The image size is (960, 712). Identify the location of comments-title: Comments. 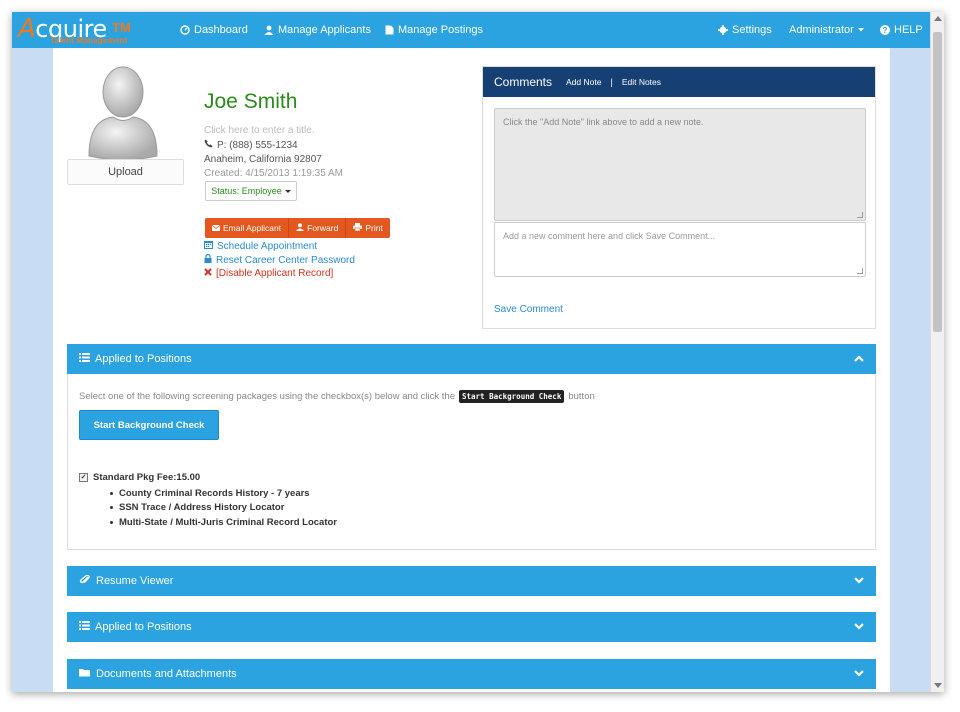
(523, 82).